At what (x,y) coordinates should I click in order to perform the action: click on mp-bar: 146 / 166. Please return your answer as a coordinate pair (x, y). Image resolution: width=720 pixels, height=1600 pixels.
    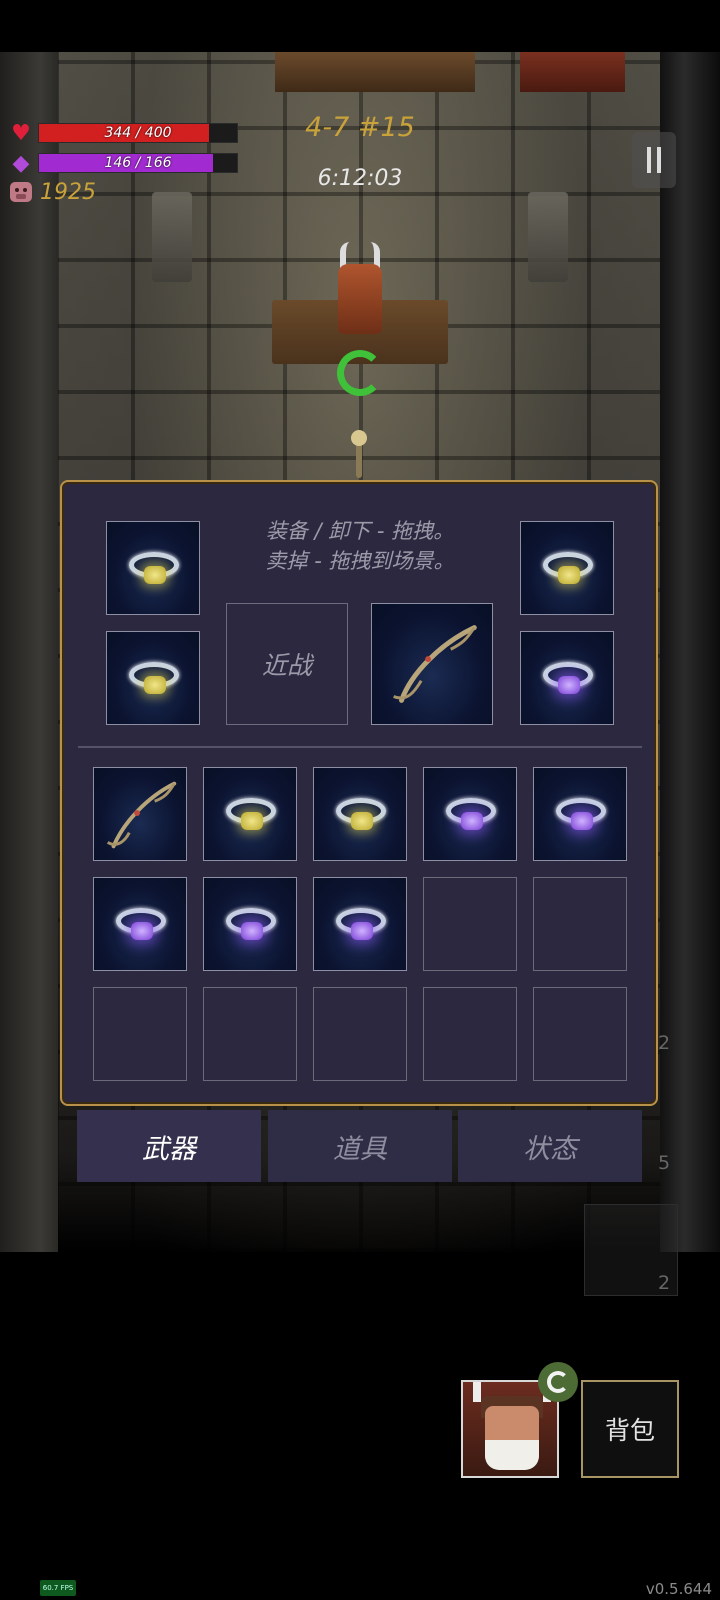
    Looking at the image, I should click on (138, 163).